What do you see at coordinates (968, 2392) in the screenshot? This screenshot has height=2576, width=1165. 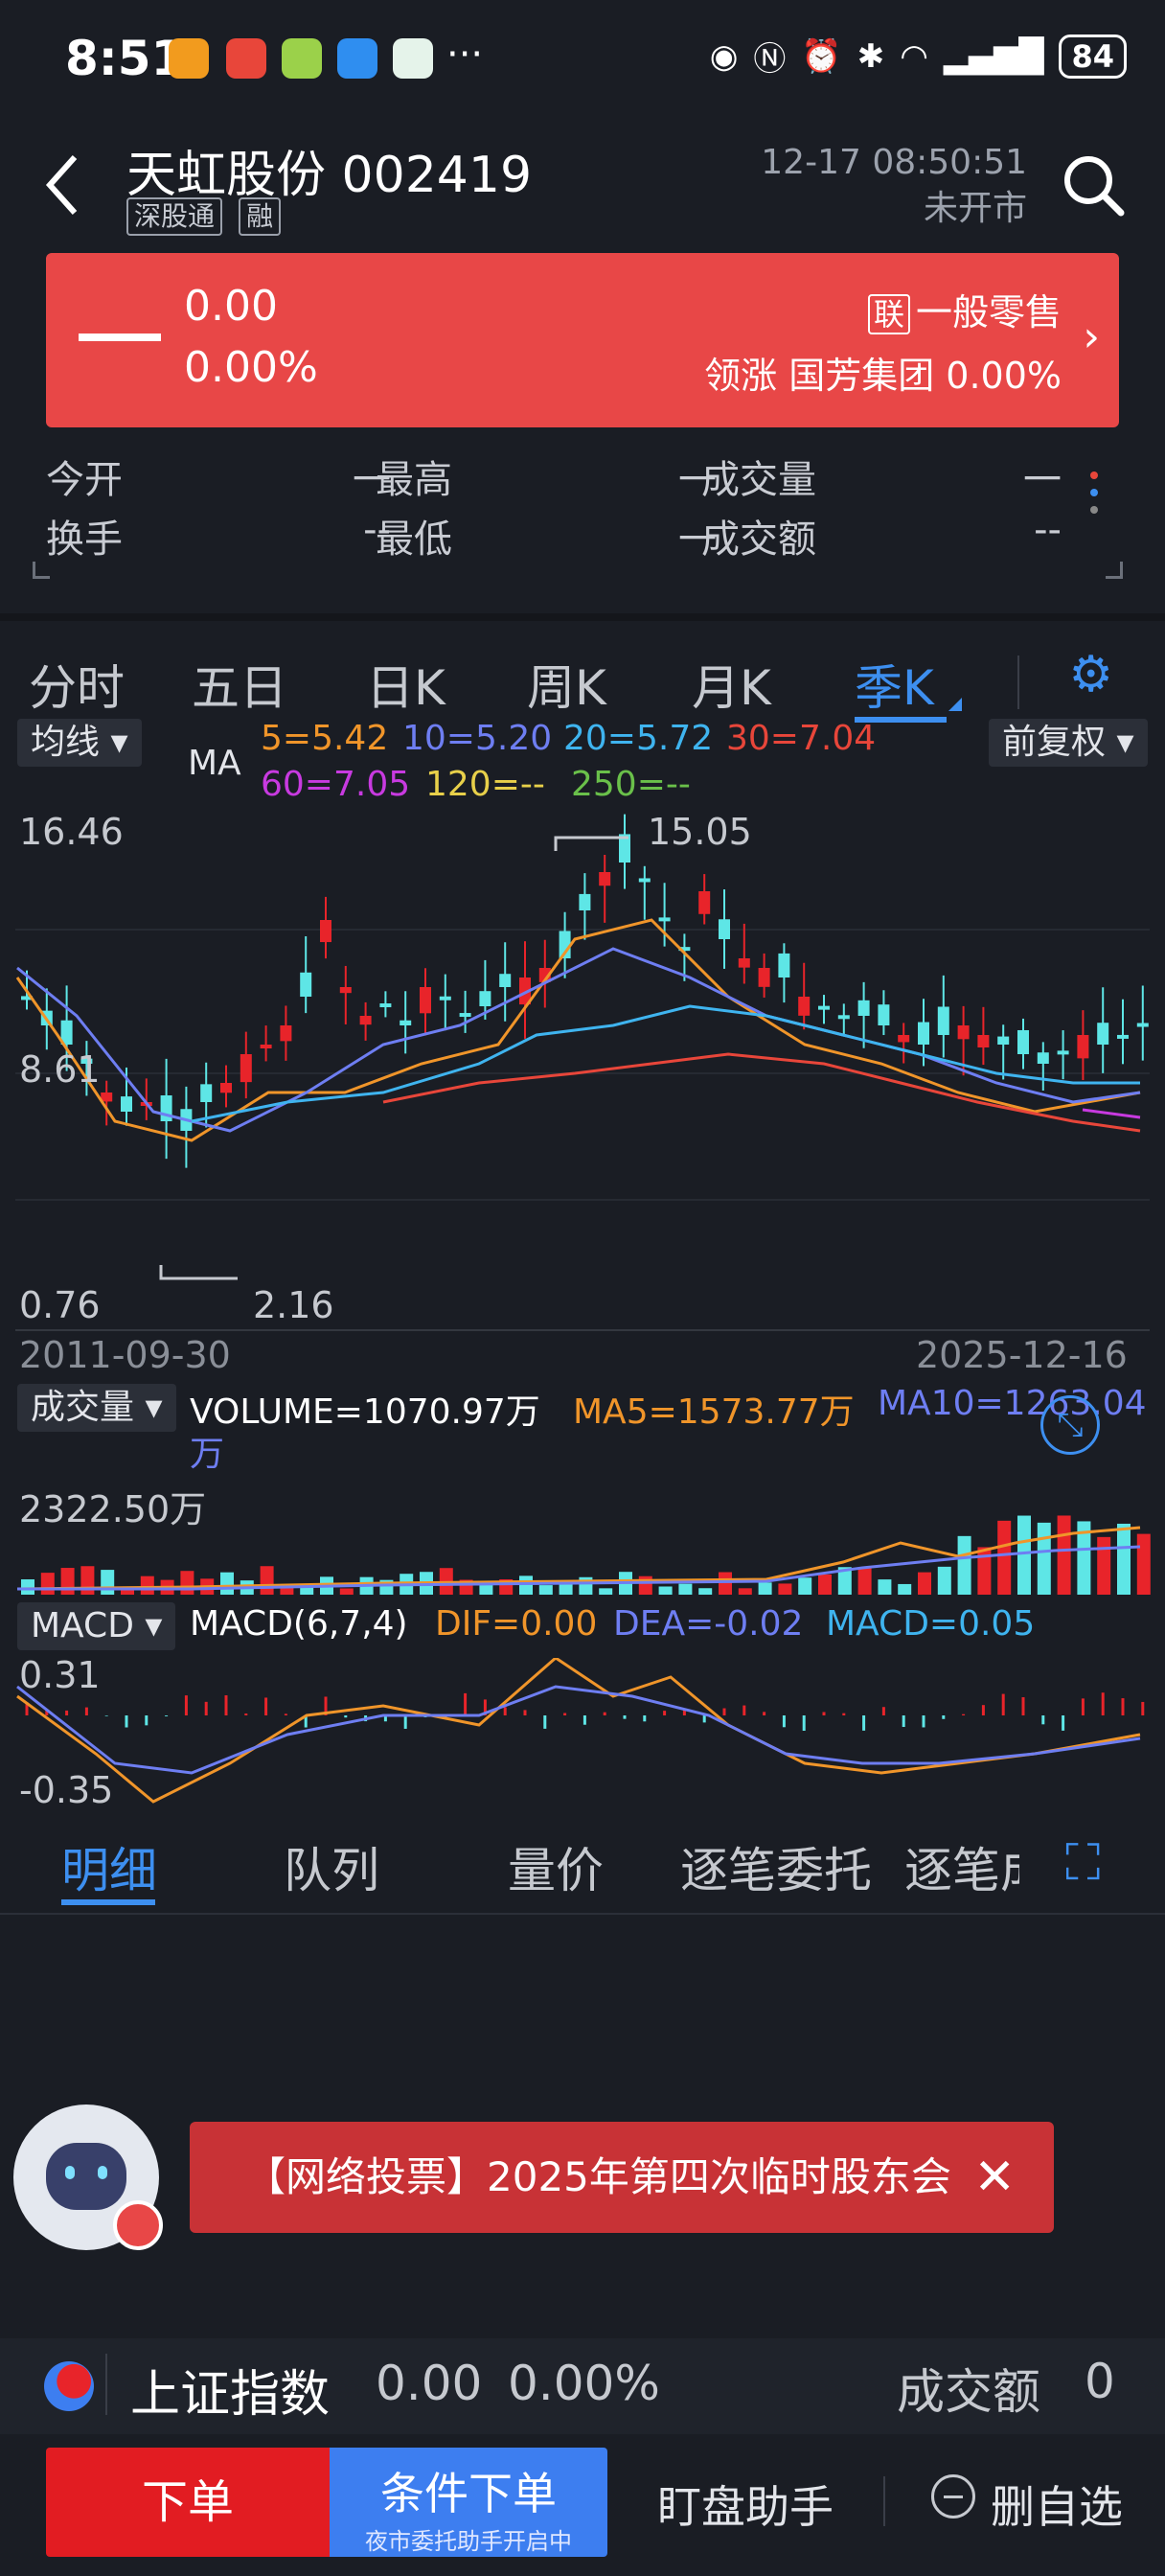 I see `turnover-label: 成交额` at bounding box center [968, 2392].